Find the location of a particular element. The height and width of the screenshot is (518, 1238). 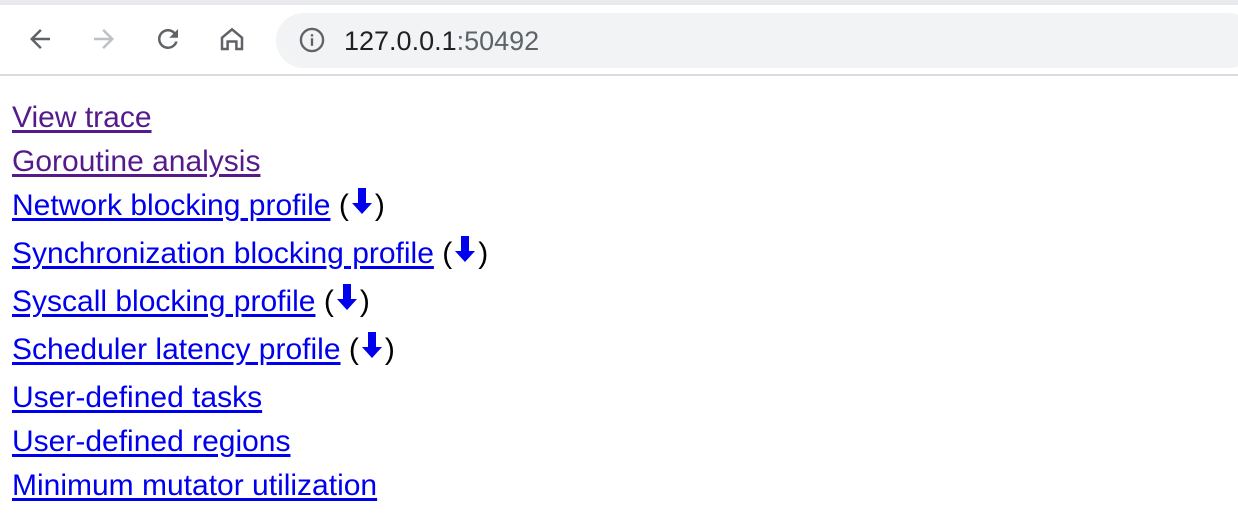

back-button is located at coordinates (40, 39).